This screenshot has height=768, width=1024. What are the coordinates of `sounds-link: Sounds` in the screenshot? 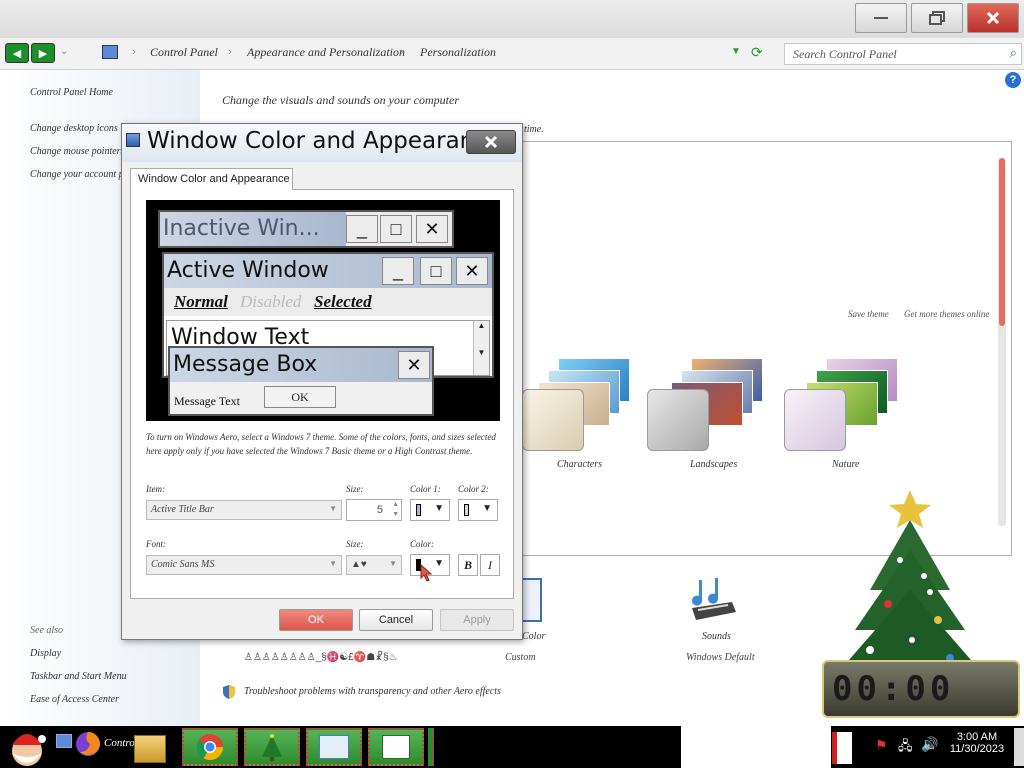 It's located at (716, 636).